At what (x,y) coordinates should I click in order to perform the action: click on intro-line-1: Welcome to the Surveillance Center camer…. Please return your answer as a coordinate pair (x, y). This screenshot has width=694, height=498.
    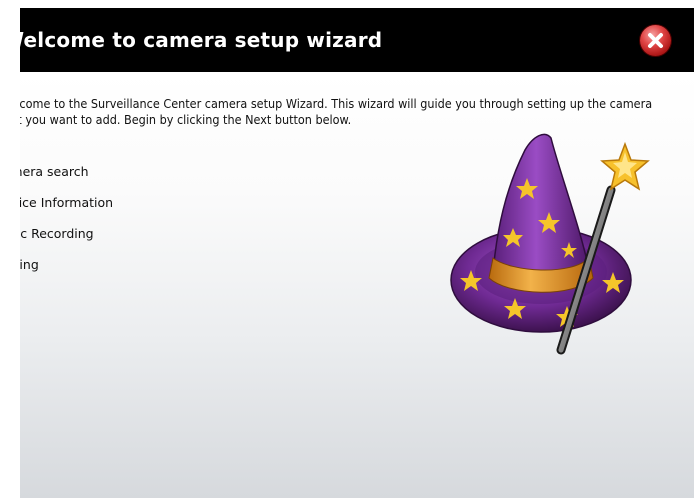
    Looking at the image, I should click on (336, 103).